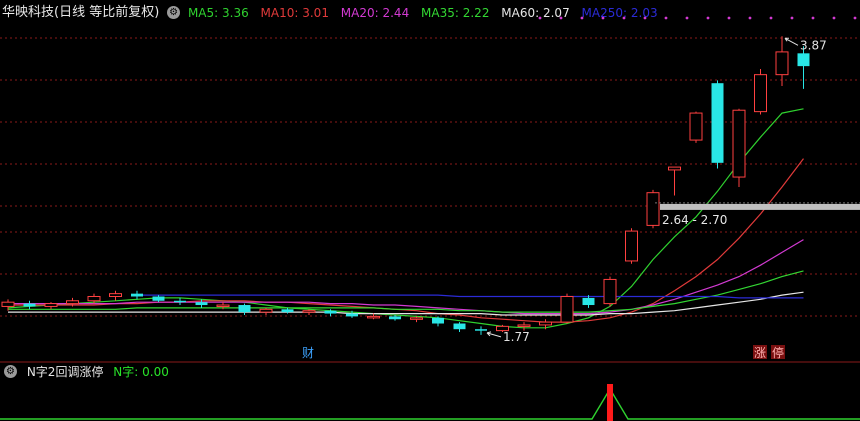 The width and height of the screenshot is (860, 421). Describe the element at coordinates (778, 352) in the screenshot. I see `event-marker-ting: 停` at that location.